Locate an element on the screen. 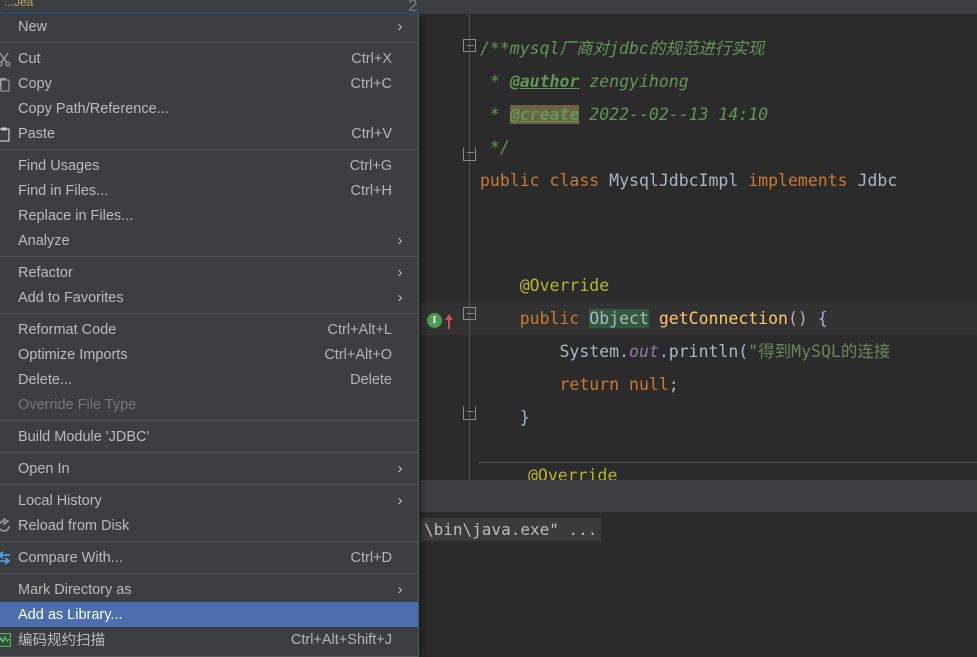  tool-window-header is located at coordinates (698, 496).